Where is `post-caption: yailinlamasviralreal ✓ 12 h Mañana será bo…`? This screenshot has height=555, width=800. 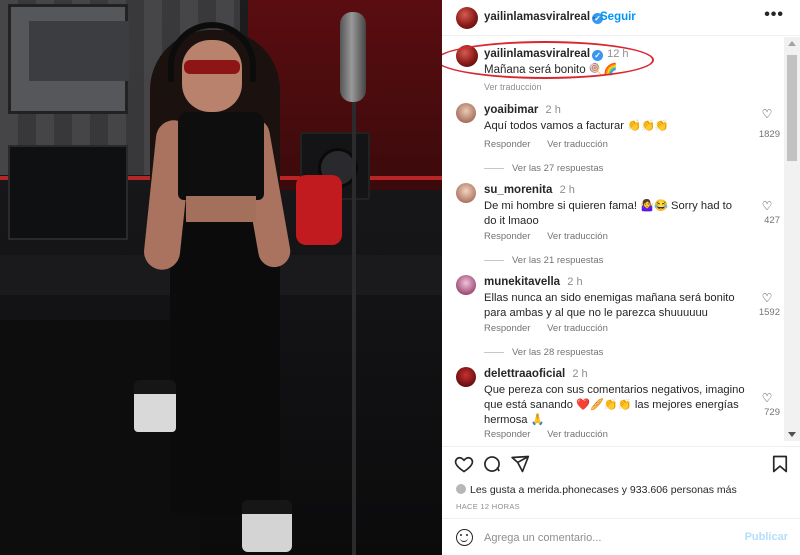 post-caption: yailinlamasviralreal ✓ 12 h Mañana será bo… is located at coordinates (613, 67).